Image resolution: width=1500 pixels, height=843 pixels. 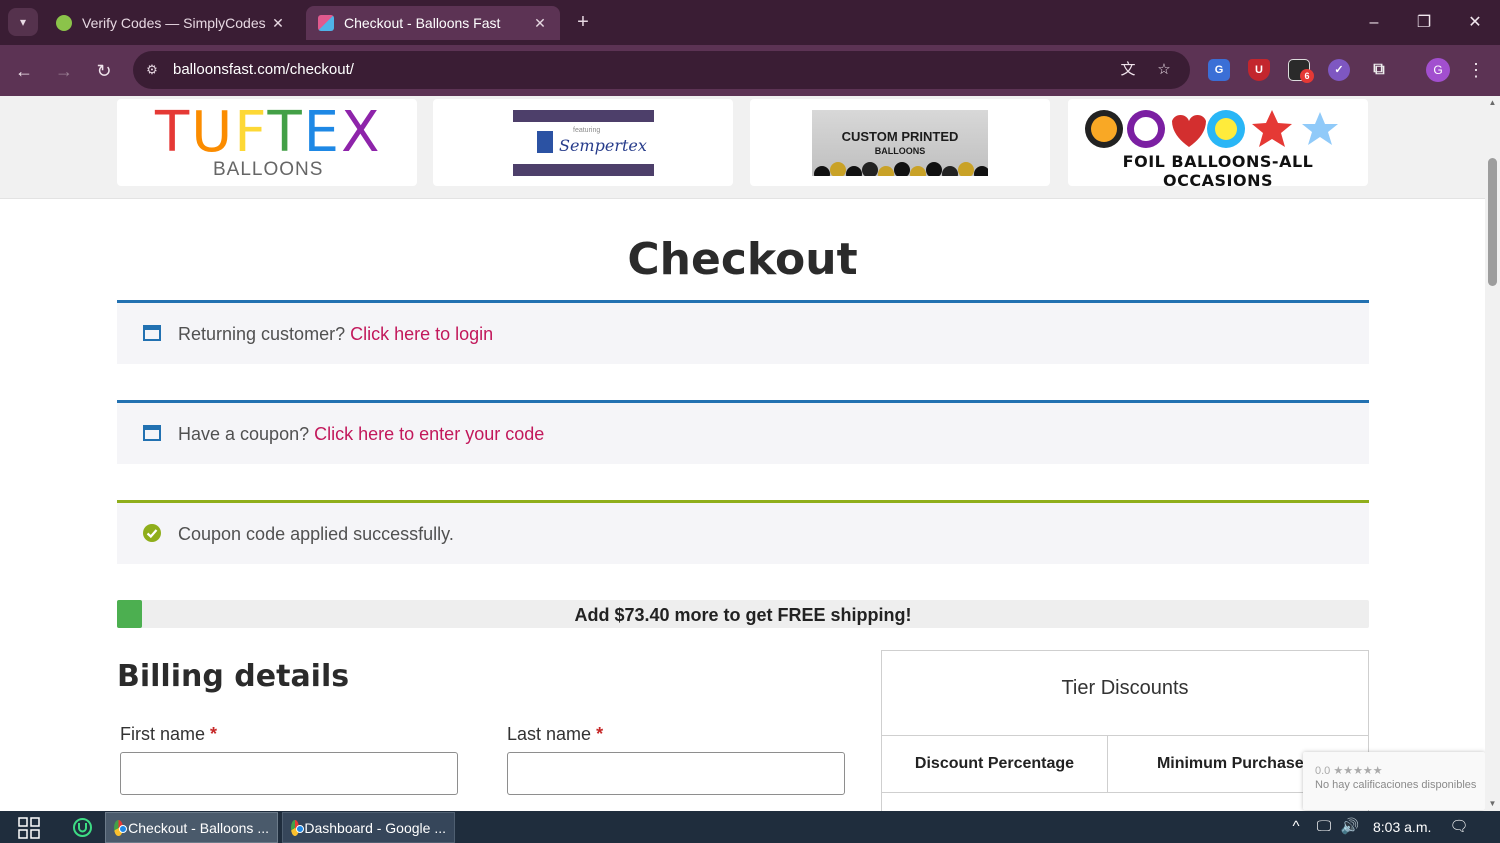 What do you see at coordinates (1459, 827) in the screenshot?
I see `notifications-icon: 🗨` at bounding box center [1459, 827].